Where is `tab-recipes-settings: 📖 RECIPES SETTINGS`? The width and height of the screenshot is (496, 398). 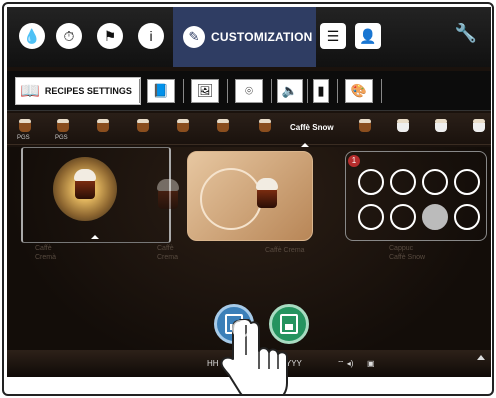
tab-recipes-settings: 📖 RECIPES SETTINGS is located at coordinates (78, 91).